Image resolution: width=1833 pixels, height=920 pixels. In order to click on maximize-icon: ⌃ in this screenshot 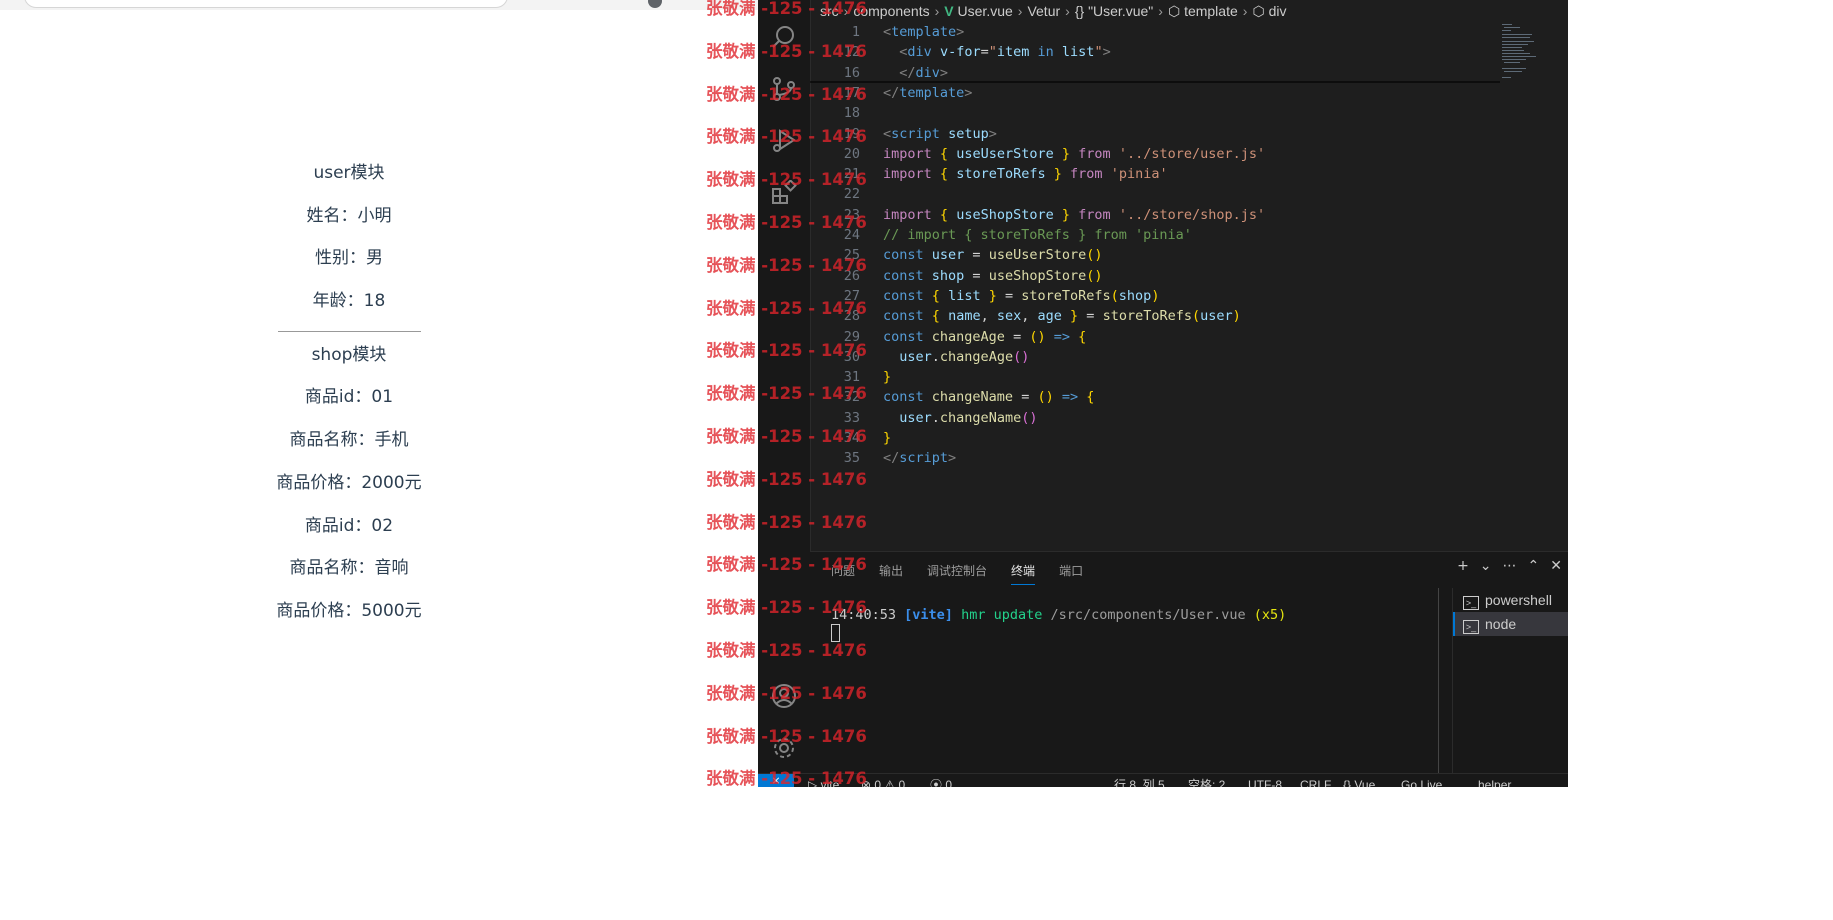, I will do `click(1534, 566)`.